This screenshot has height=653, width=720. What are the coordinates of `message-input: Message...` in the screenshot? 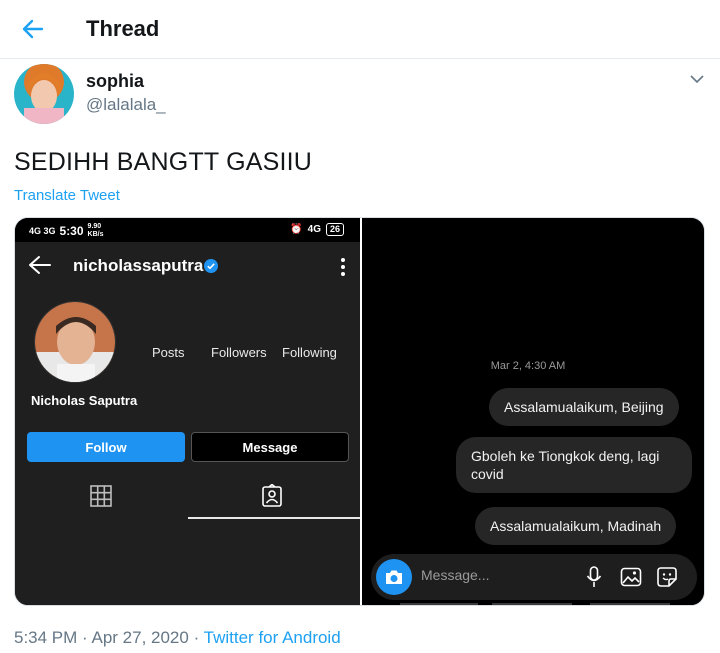 It's located at (455, 575).